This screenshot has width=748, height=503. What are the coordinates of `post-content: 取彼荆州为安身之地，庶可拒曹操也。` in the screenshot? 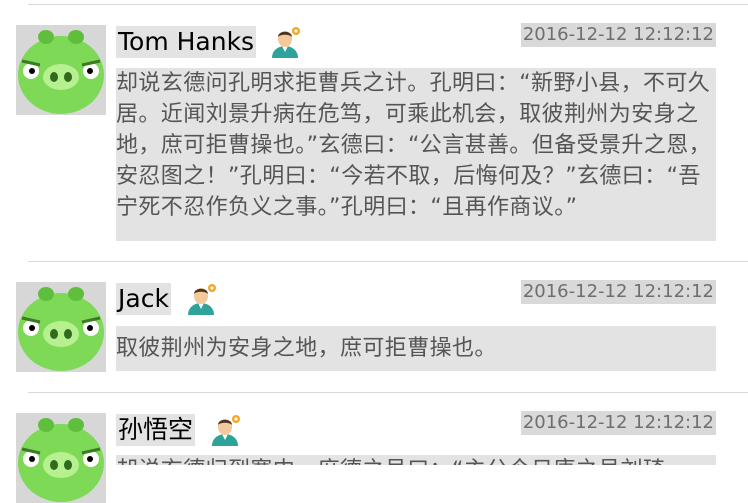 It's located at (416, 348).